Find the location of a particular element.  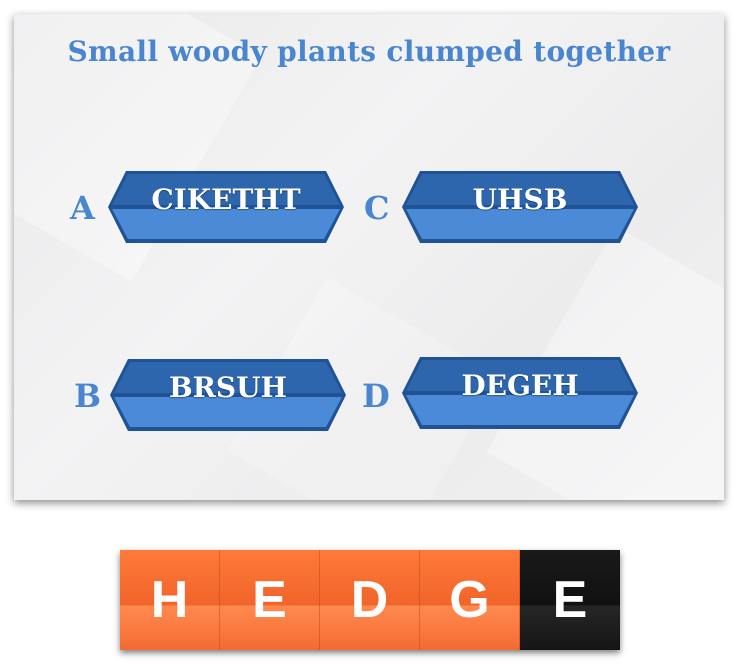

answer-tile-3: D is located at coordinates (370, 600).